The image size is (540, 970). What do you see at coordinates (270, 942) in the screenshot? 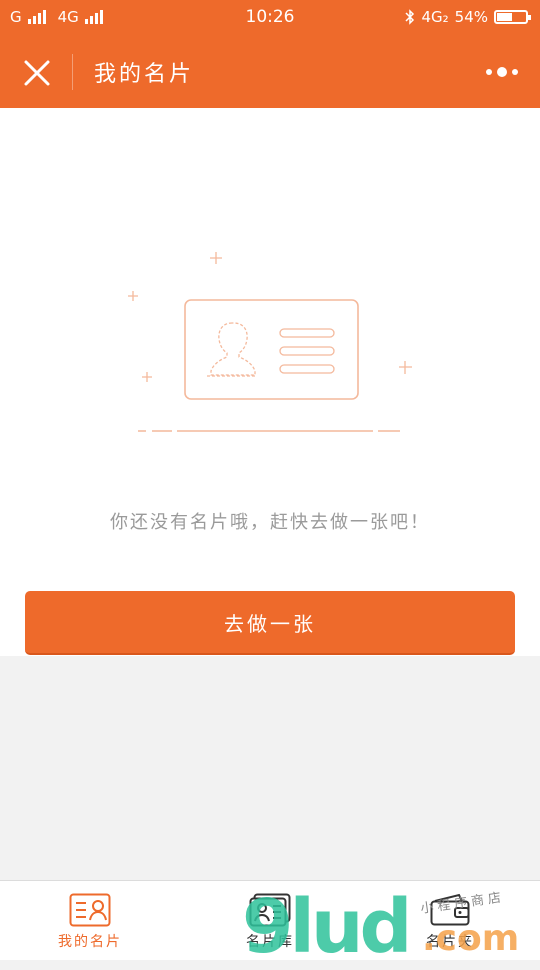
I see `tab-label: 名片库` at bounding box center [270, 942].